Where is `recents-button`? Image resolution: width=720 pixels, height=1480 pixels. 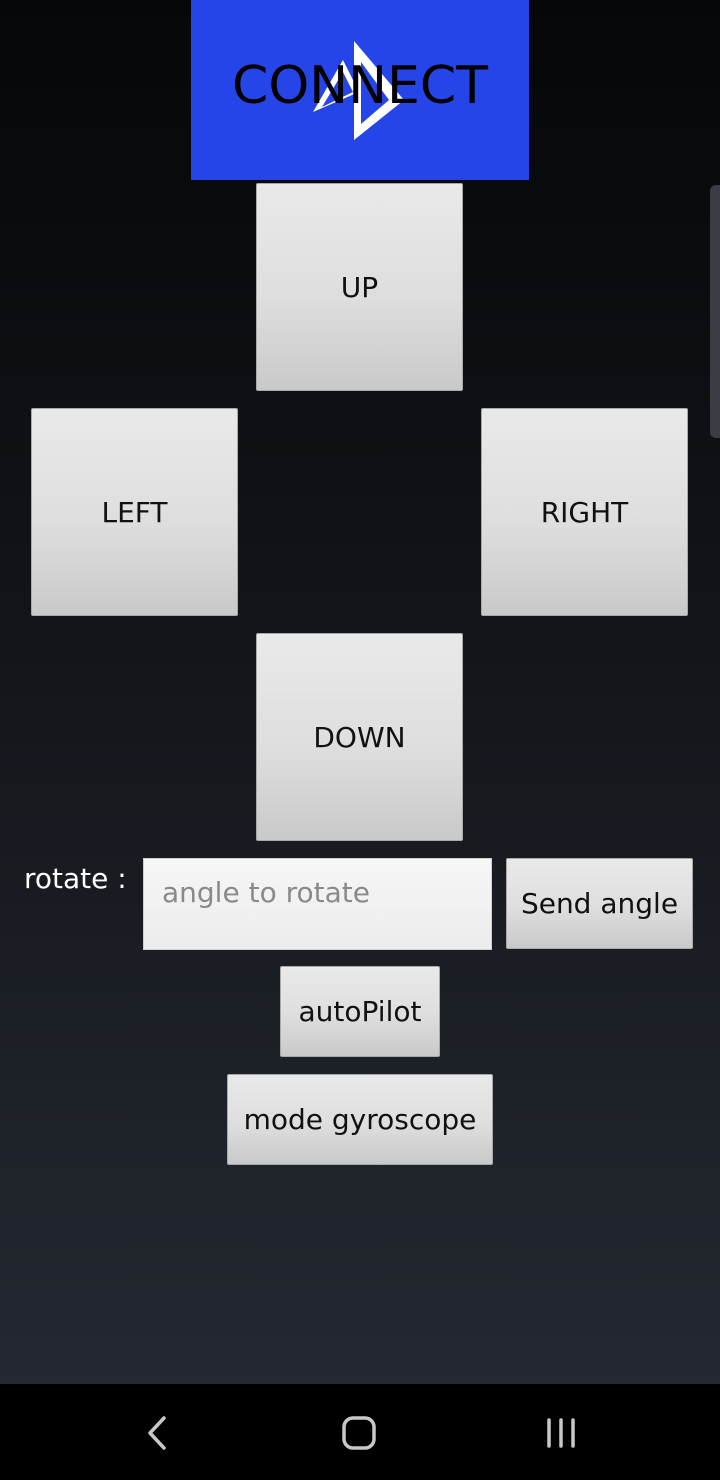 recents-button is located at coordinates (561, 1432).